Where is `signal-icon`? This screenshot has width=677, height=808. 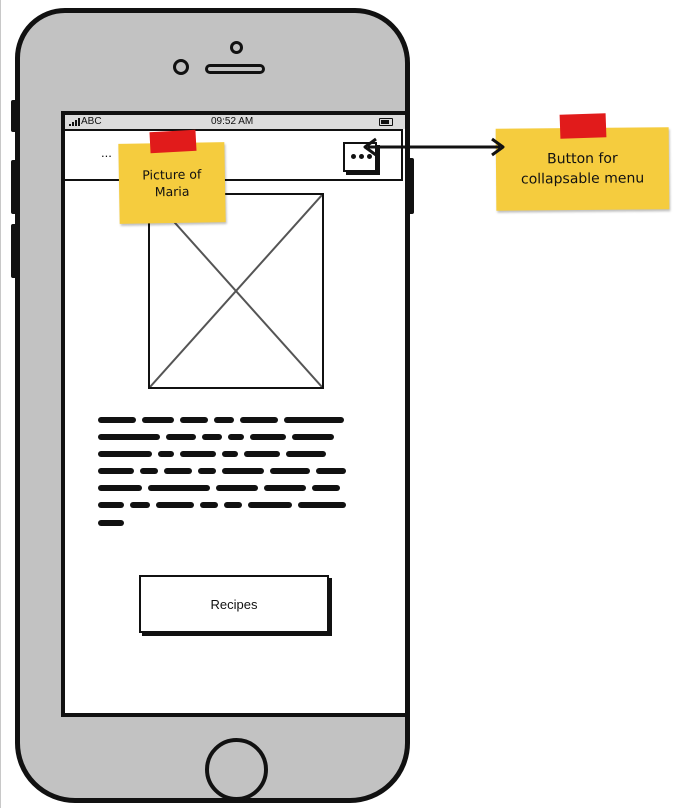
signal-icon is located at coordinates (74, 122).